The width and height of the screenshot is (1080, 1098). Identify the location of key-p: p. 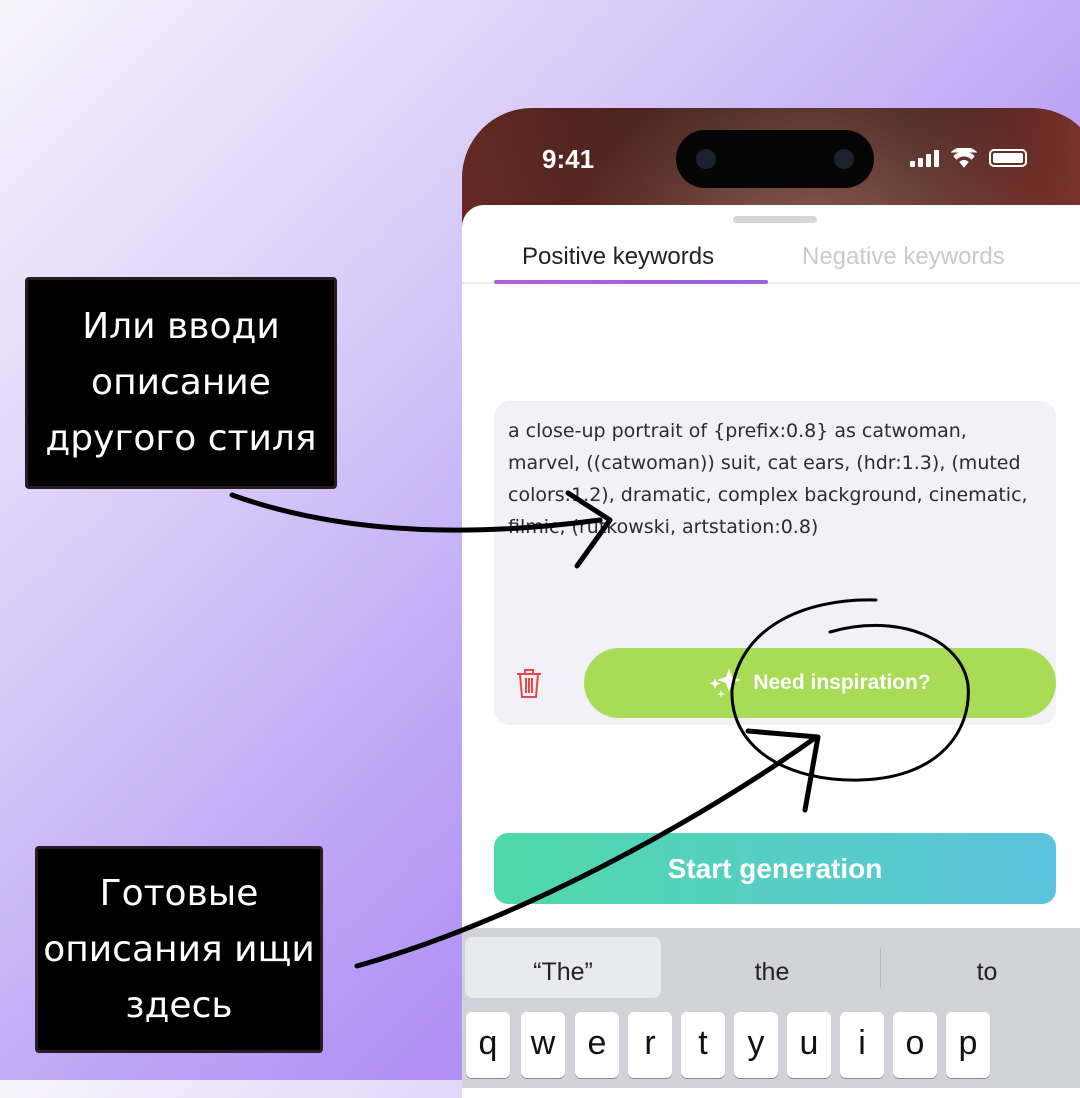
(968, 1045).